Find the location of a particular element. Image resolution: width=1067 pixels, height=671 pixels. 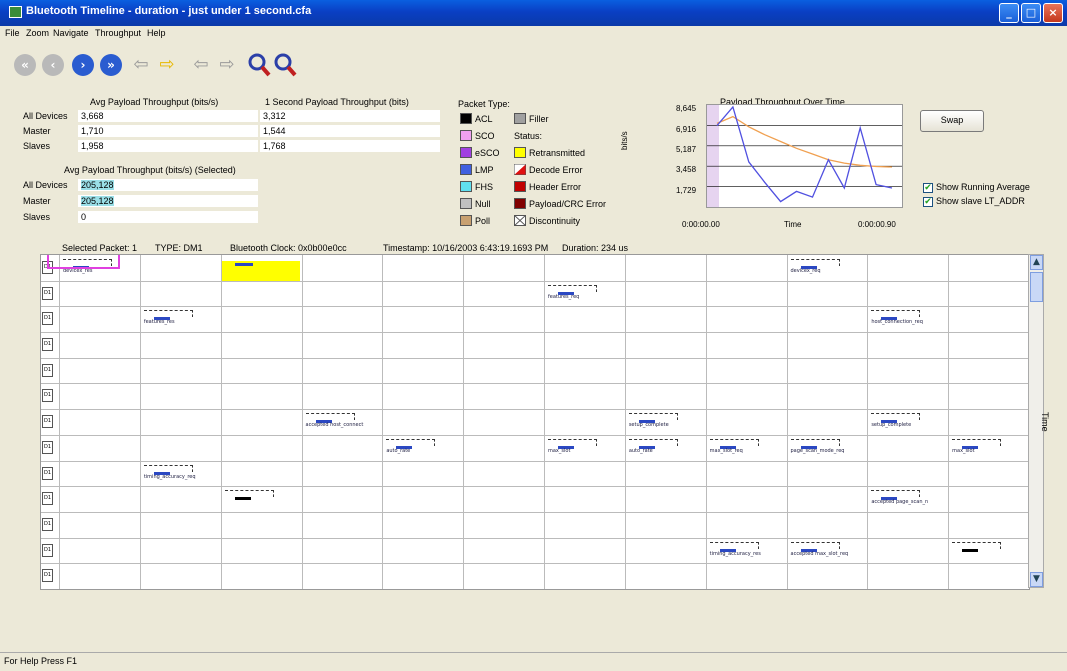

selected-label-master: Master is located at coordinates (37, 201).